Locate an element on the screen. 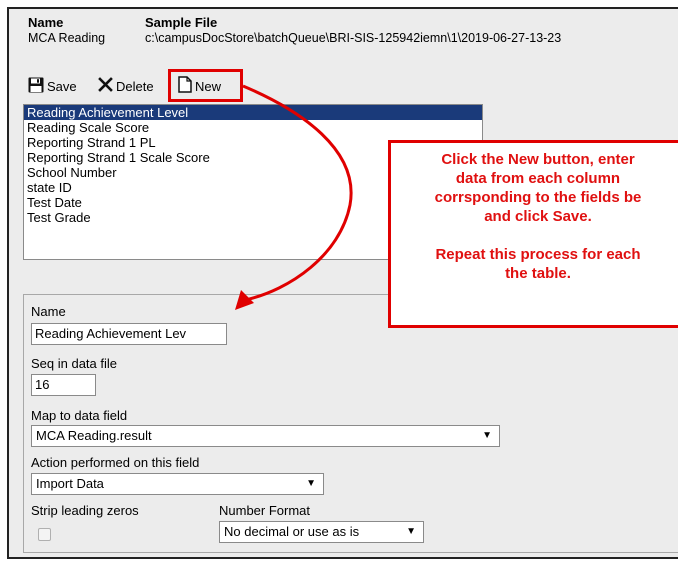  annotation-arrow-icon is located at coordinates (294, 197).